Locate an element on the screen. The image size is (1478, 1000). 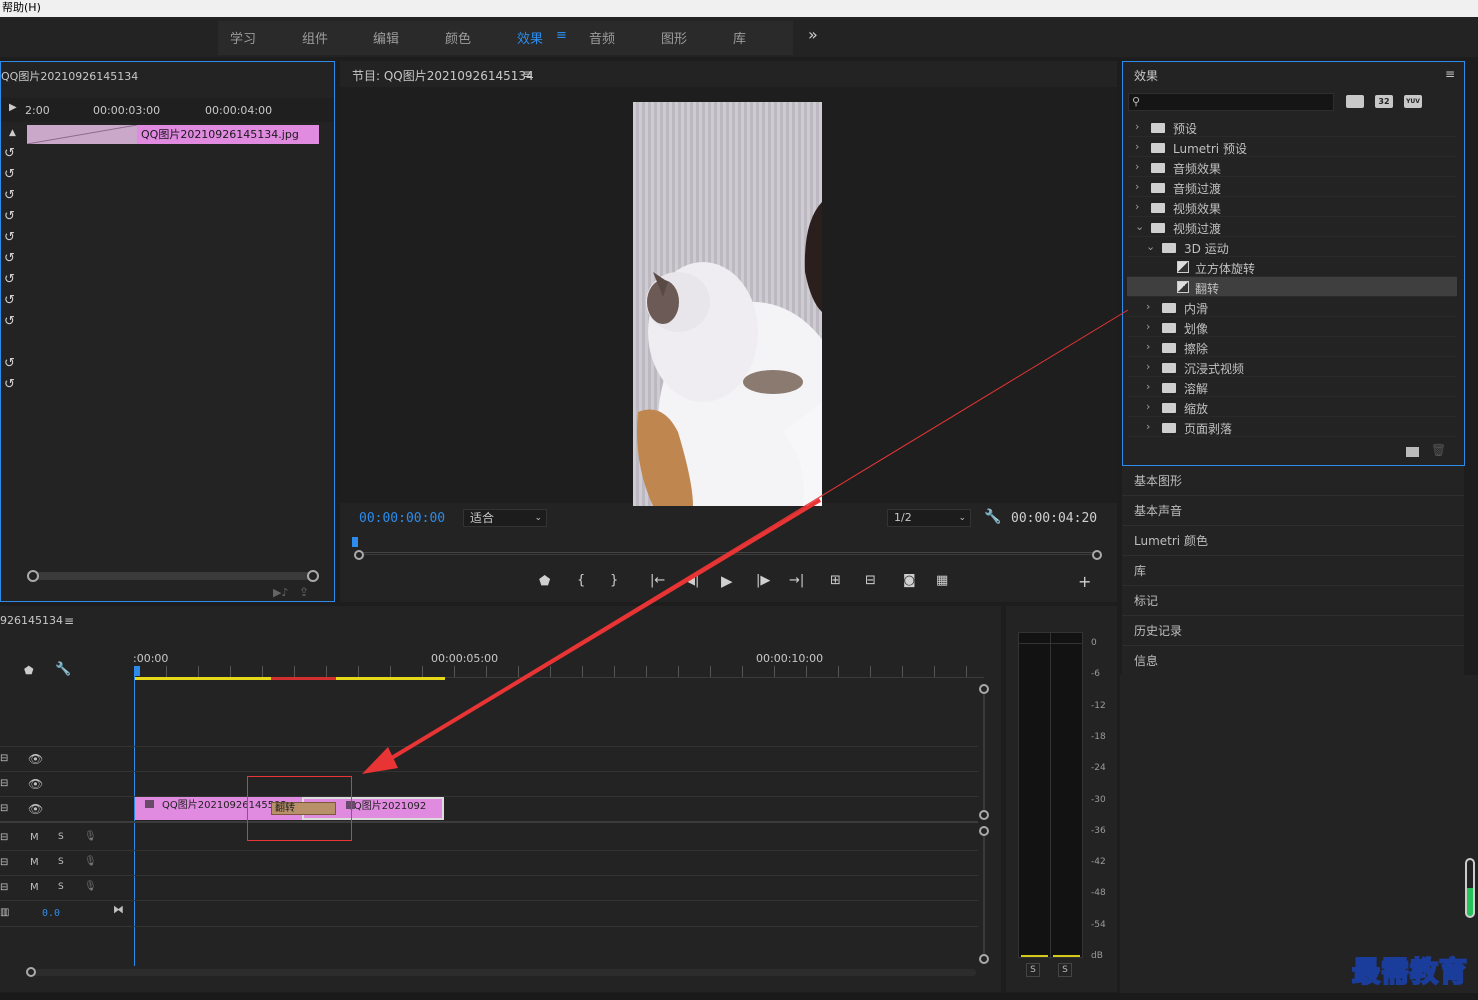
h-scroll-handle is located at coordinates (31, 972).